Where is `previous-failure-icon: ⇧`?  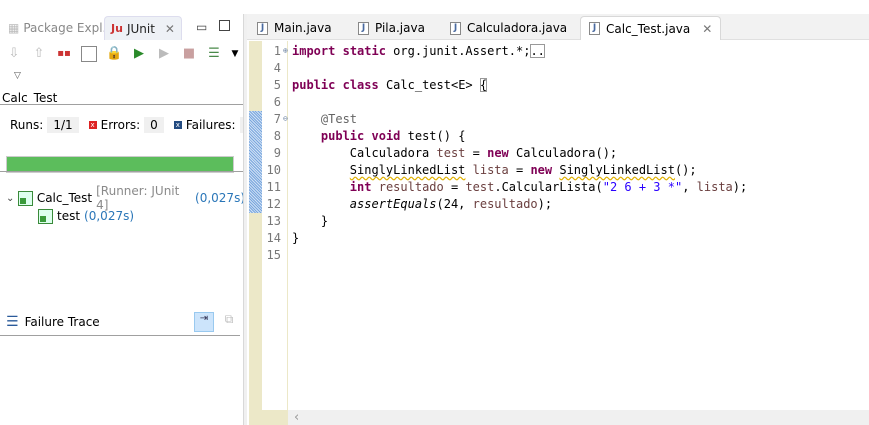
previous-failure-icon: ⇧ is located at coordinates (39, 54).